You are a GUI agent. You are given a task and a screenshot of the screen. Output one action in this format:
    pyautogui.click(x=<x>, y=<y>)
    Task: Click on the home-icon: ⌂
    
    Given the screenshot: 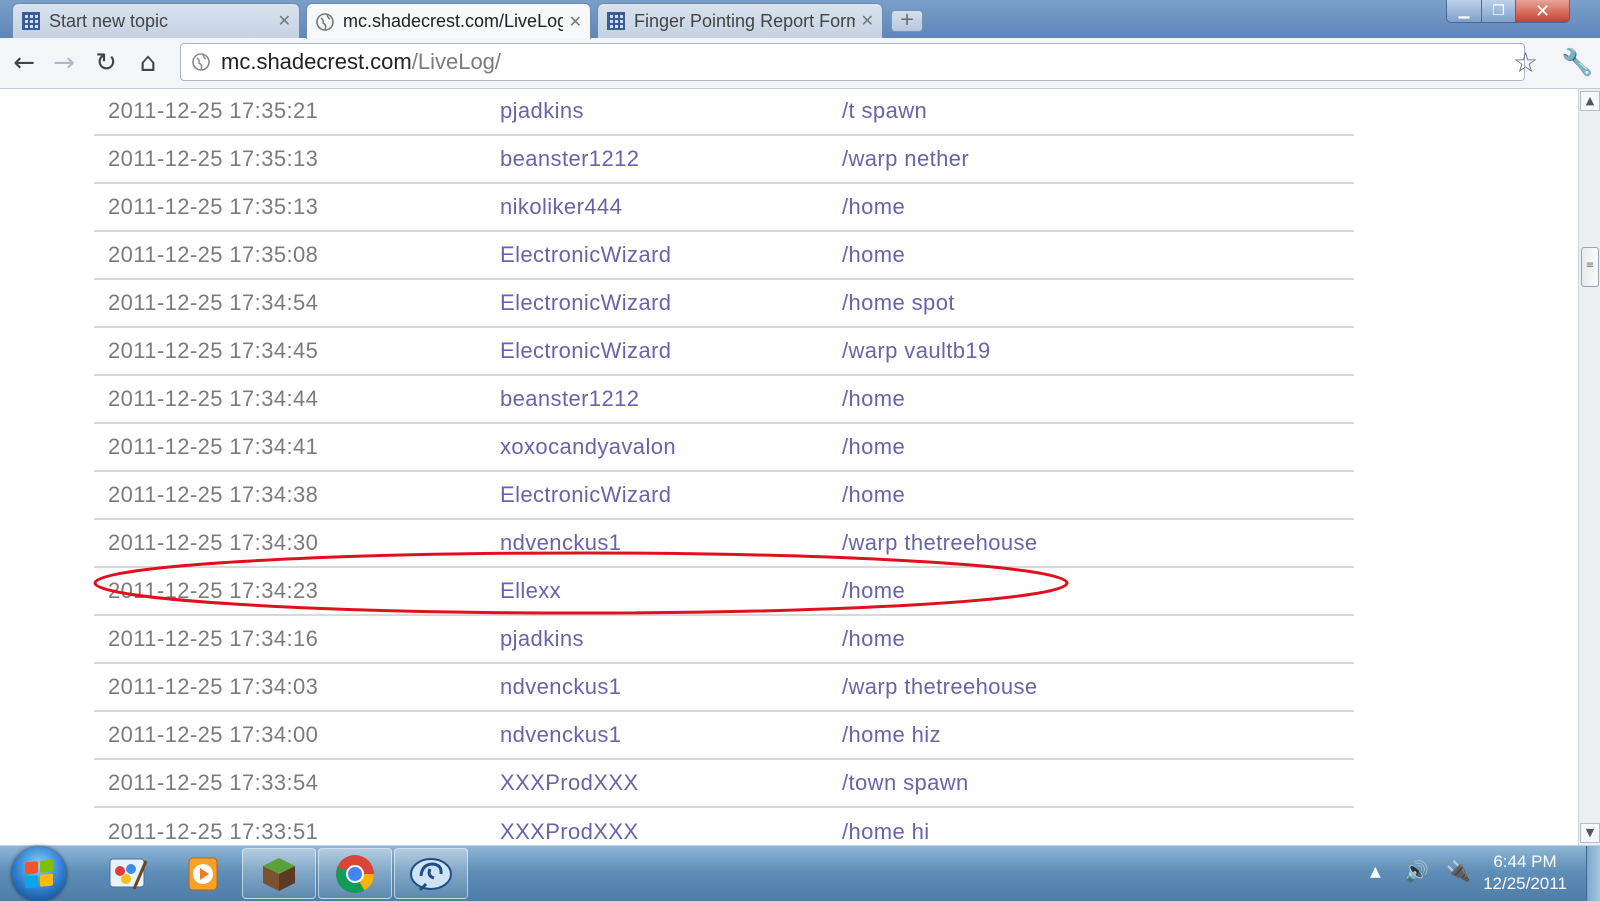 What is the action you would take?
    pyautogui.click(x=148, y=63)
    